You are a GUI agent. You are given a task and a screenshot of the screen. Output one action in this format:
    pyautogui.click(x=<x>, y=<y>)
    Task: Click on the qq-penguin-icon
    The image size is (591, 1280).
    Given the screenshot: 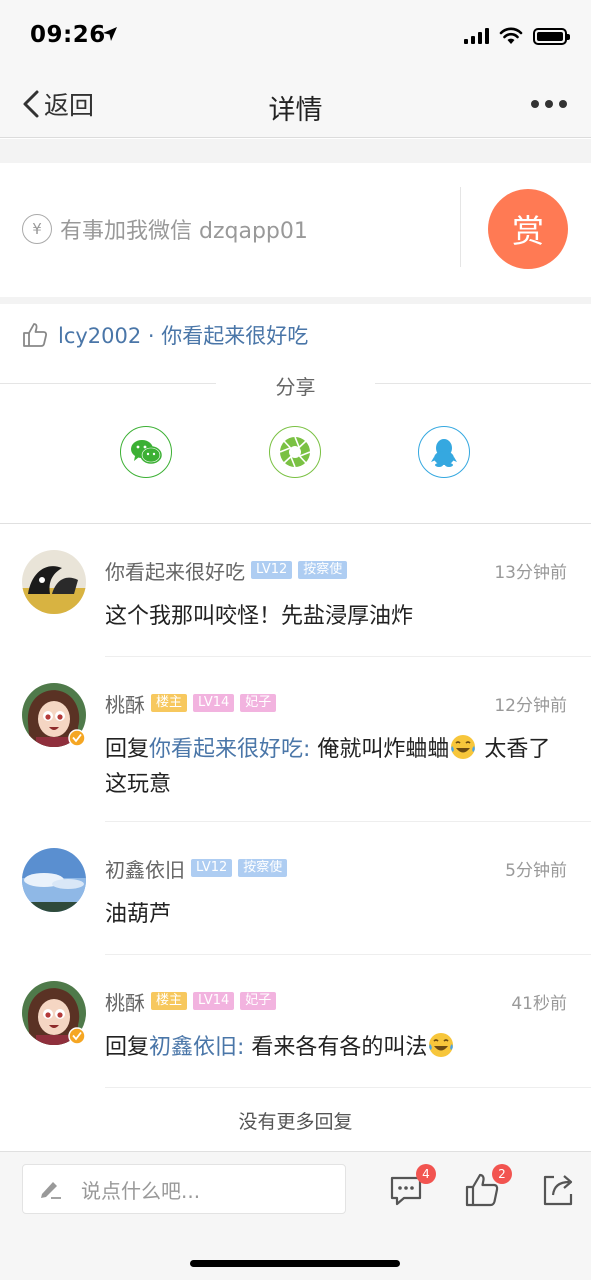 What is the action you would take?
    pyautogui.click(x=444, y=453)
    